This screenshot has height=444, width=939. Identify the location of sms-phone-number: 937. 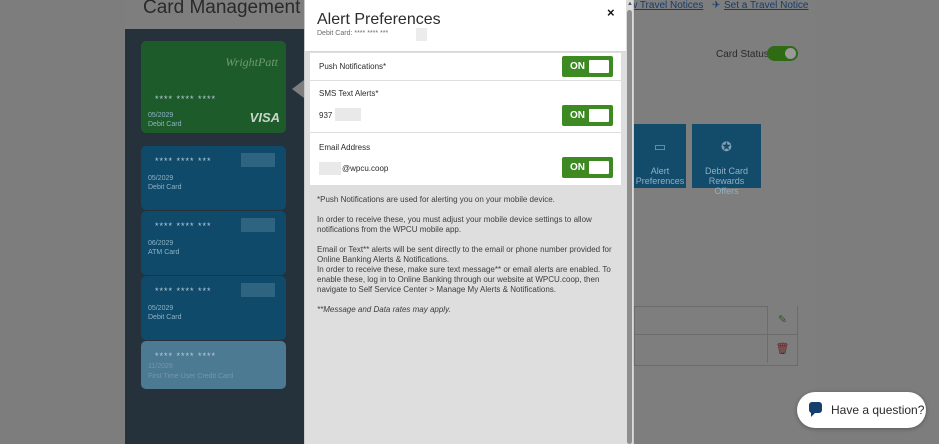
(326, 115).